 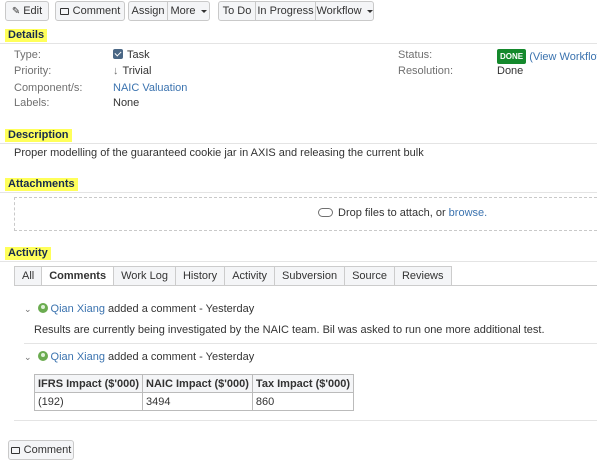 I want to click on attachments-heading: Attachments, so click(x=41, y=184).